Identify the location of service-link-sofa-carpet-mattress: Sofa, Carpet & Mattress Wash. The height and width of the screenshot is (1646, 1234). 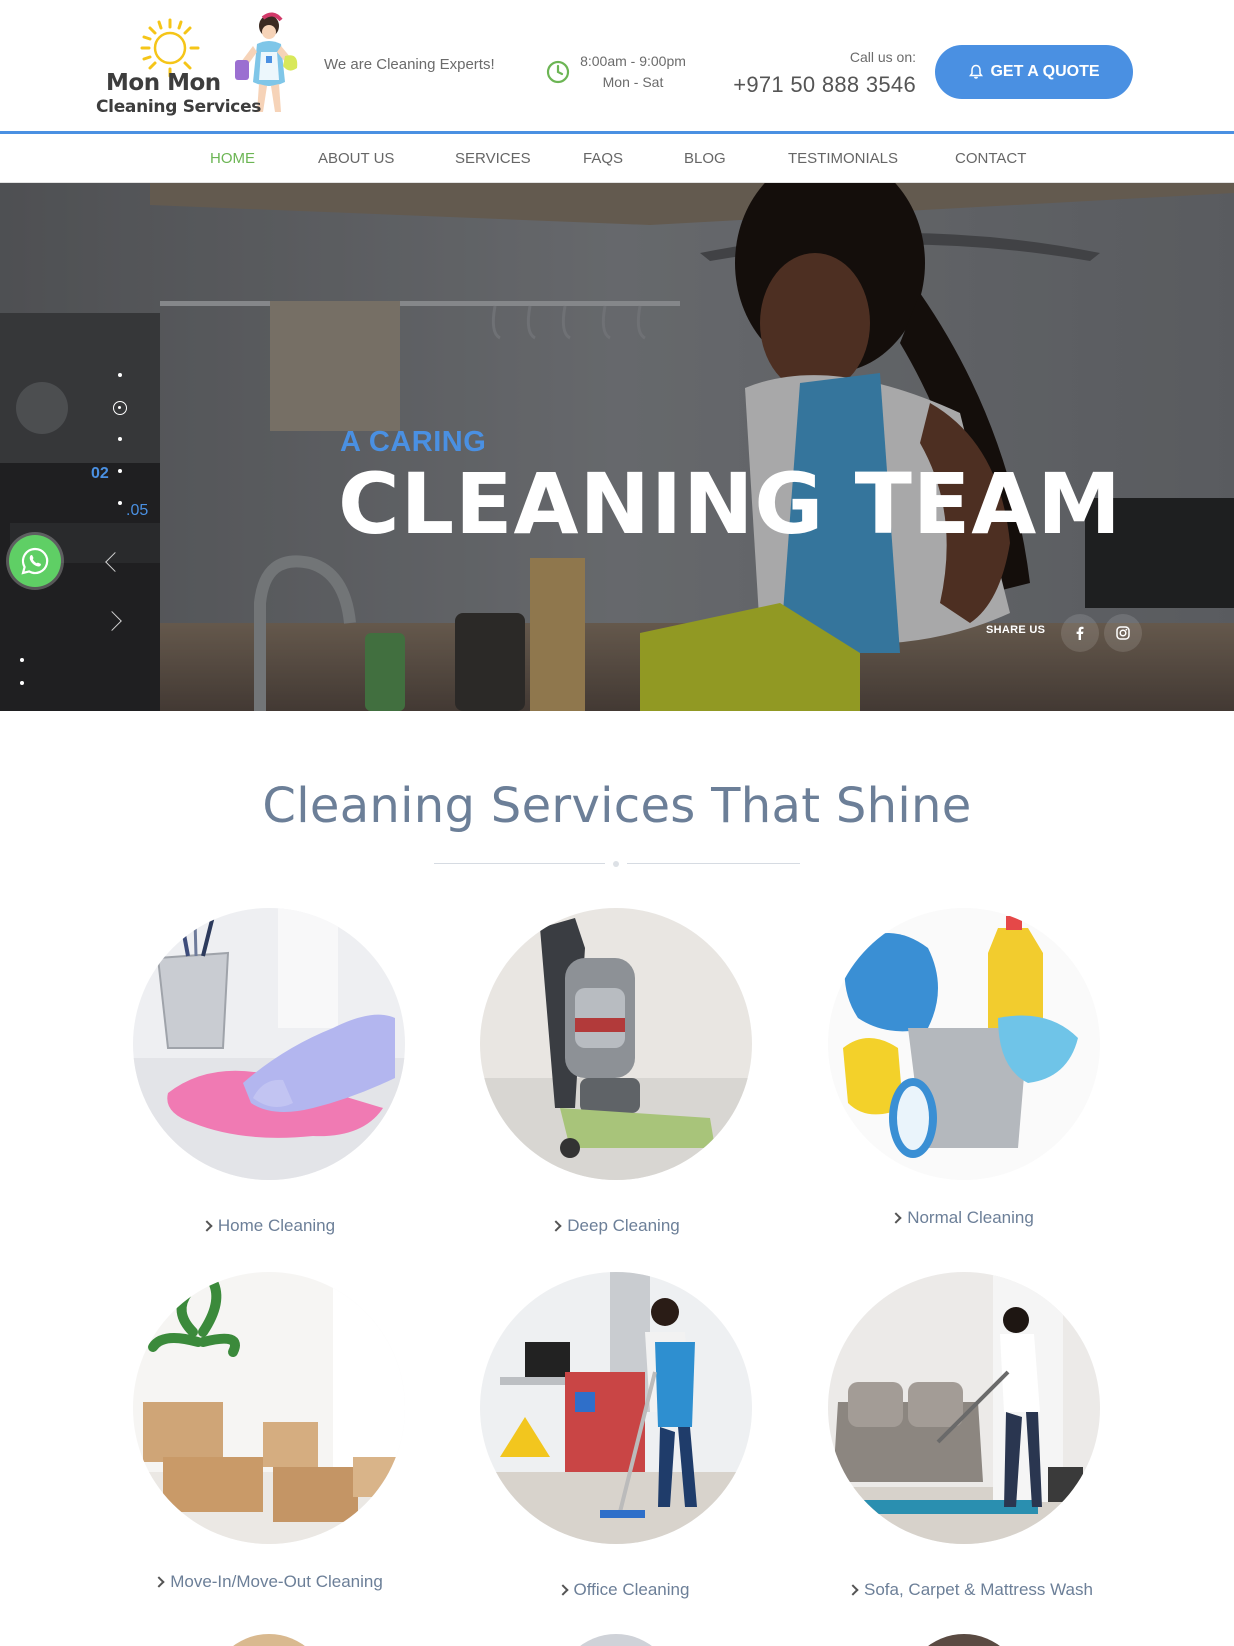
(971, 1590).